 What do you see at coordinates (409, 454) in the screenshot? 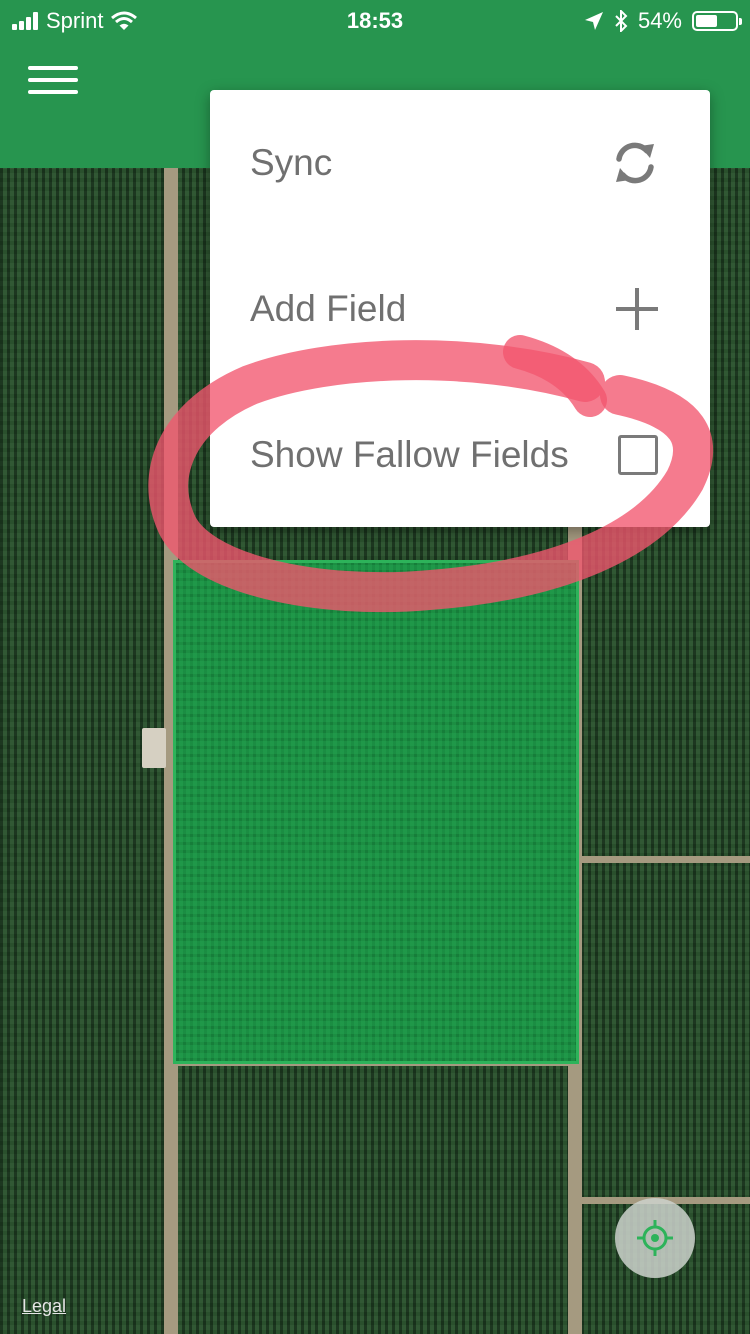
I see `menu-item-label: Show Fallow Fields` at bounding box center [409, 454].